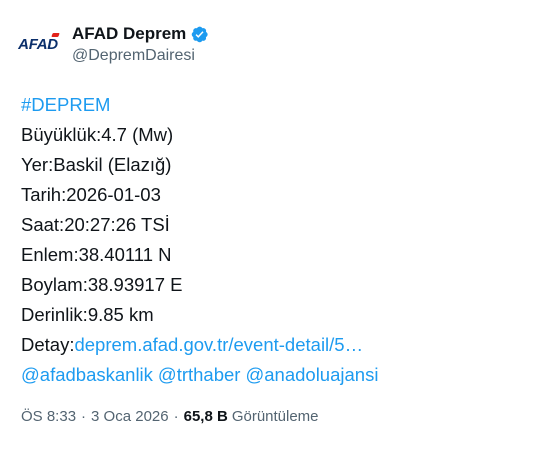 This screenshot has width=557, height=450. Describe the element at coordinates (91, 194) in the screenshot. I see `date-line: Tarih:2026-01-03` at that location.